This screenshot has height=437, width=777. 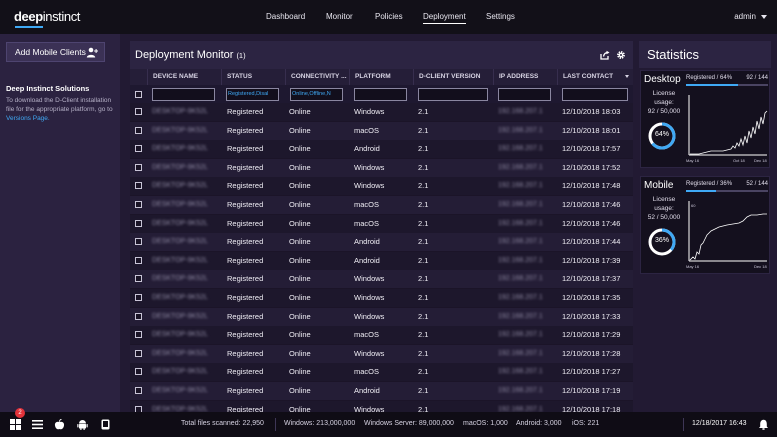 I want to click on windows-icon, so click(x=15, y=424).